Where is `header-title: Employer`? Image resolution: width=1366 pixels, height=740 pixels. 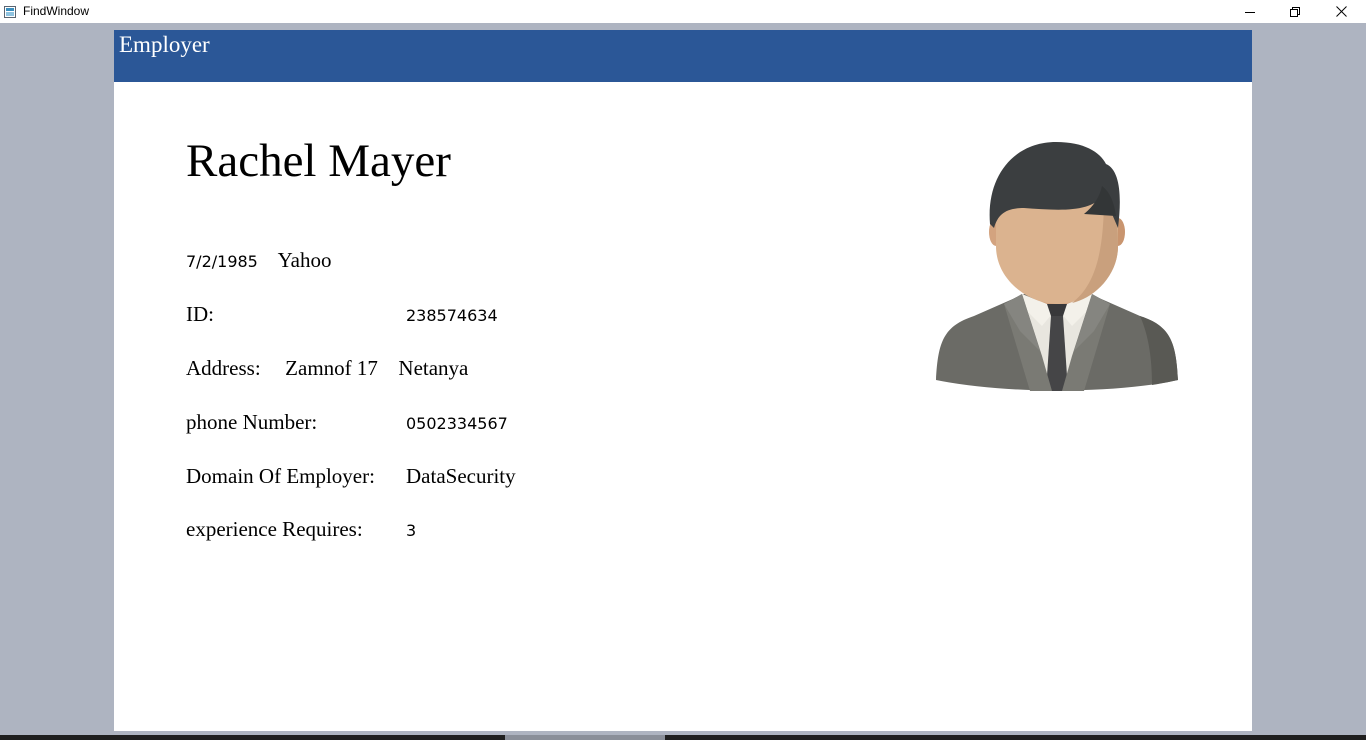
header-title: Employer is located at coordinates (164, 44).